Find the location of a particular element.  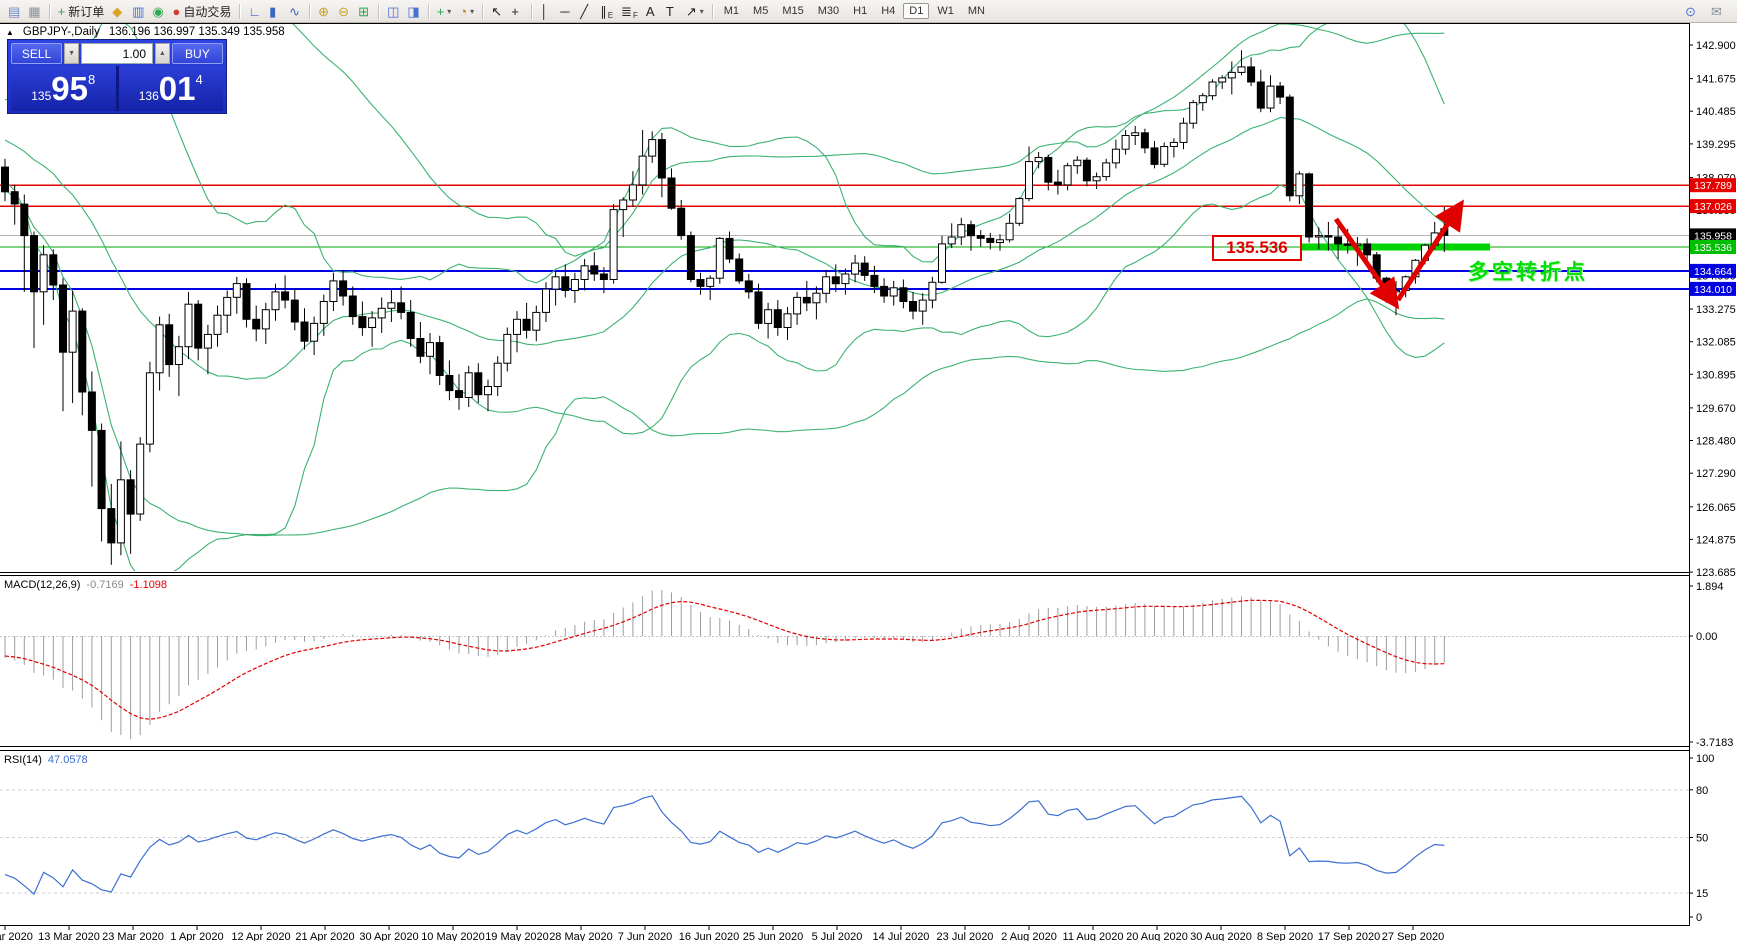

autotrading-button: ● is located at coordinates (176, 11).